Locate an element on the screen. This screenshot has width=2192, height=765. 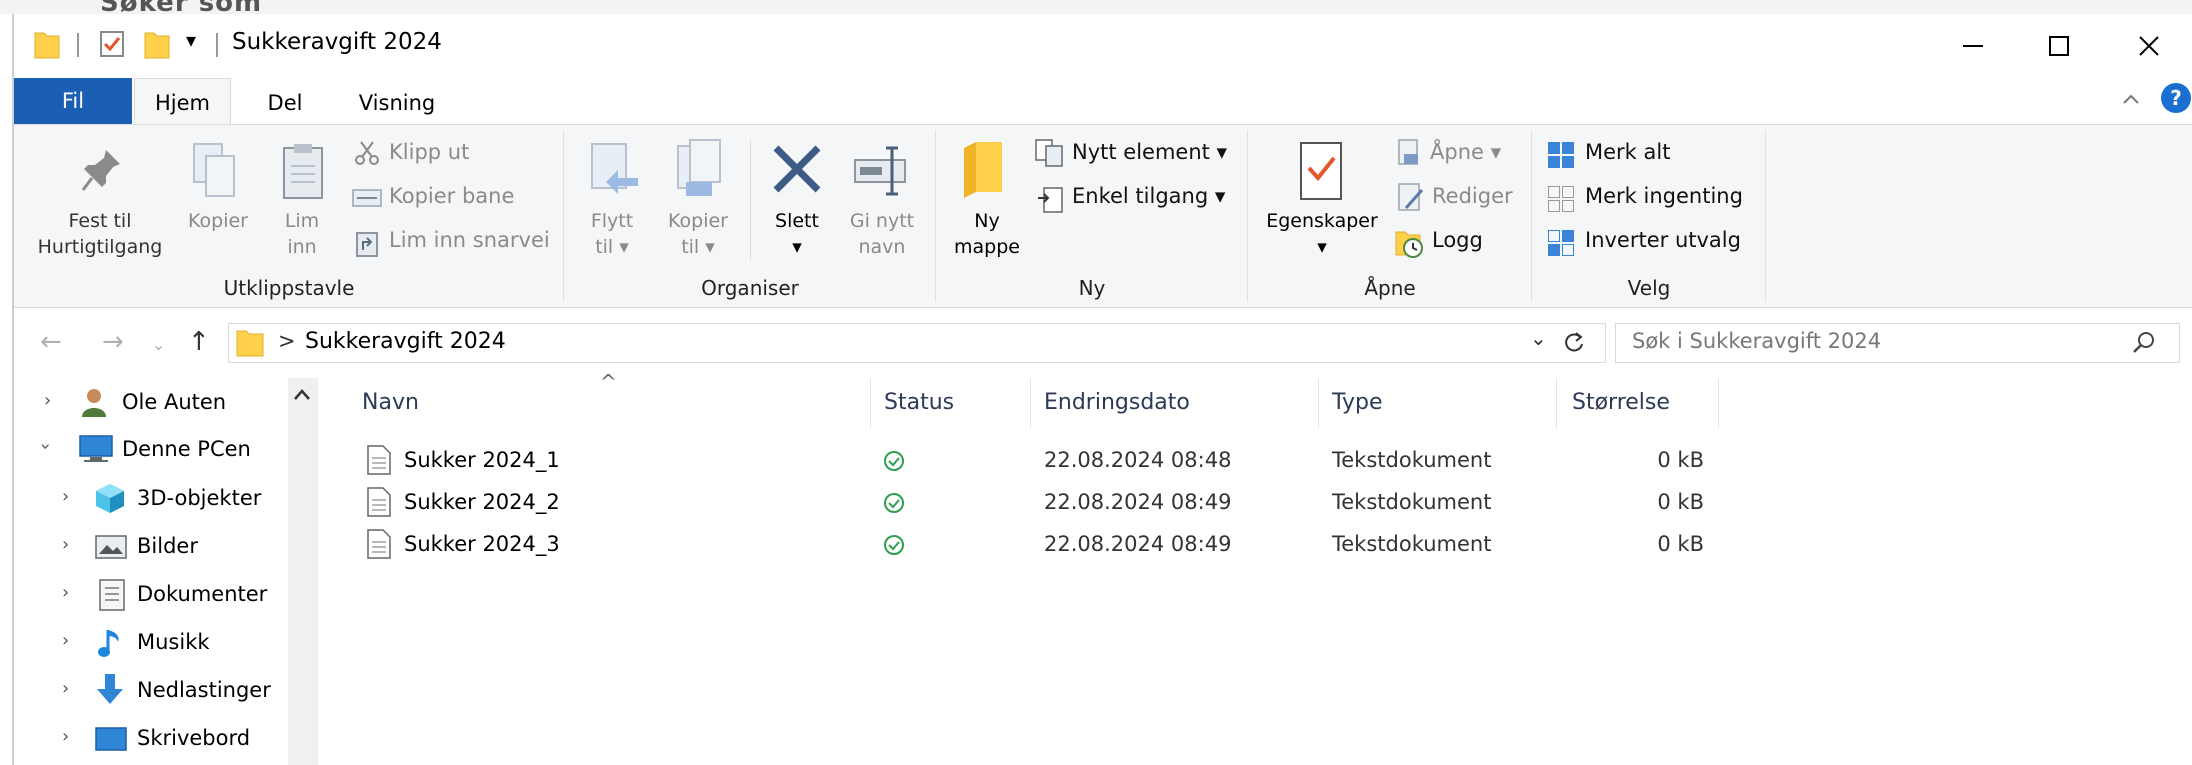
history-button: Logg is located at coordinates (1457, 240).